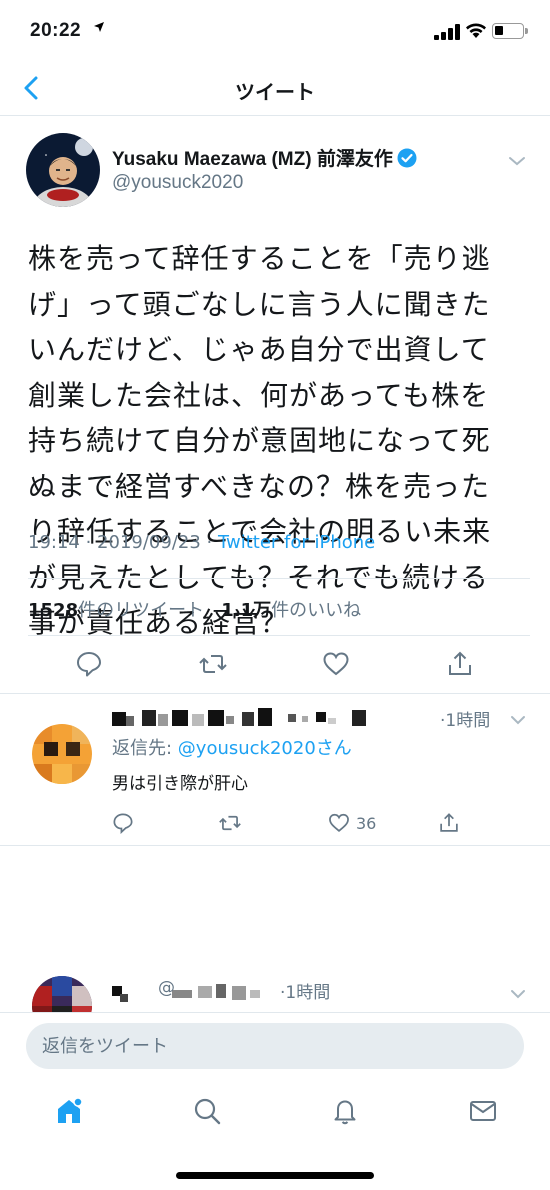  What do you see at coordinates (447, 32) in the screenshot?
I see `cellular-signal-icon` at bounding box center [447, 32].